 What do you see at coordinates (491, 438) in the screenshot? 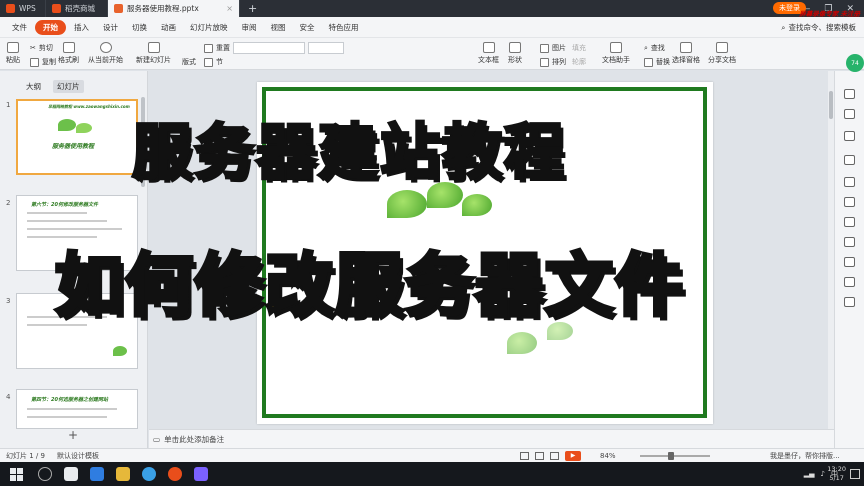
I see `notes-bar: ▭ 单击此处添加备注` at bounding box center [491, 438].